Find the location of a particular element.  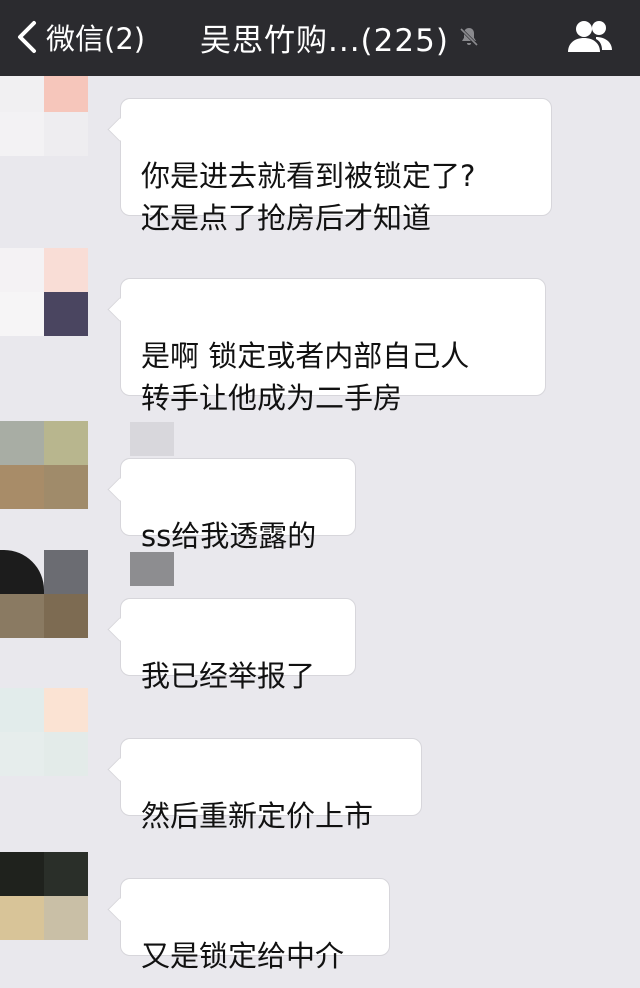

group-members-icon is located at coordinates (590, 36).